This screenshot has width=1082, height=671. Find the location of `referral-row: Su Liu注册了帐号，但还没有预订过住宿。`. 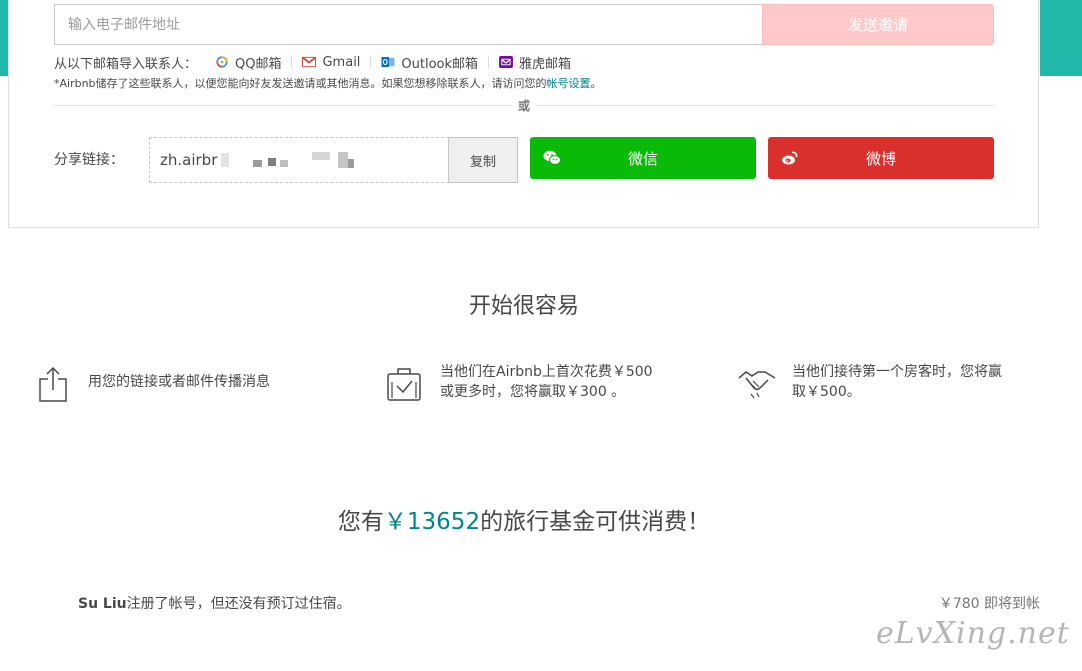

referral-row: Su Liu注册了帐号，但还没有预订过住宿。 is located at coordinates (214, 603).